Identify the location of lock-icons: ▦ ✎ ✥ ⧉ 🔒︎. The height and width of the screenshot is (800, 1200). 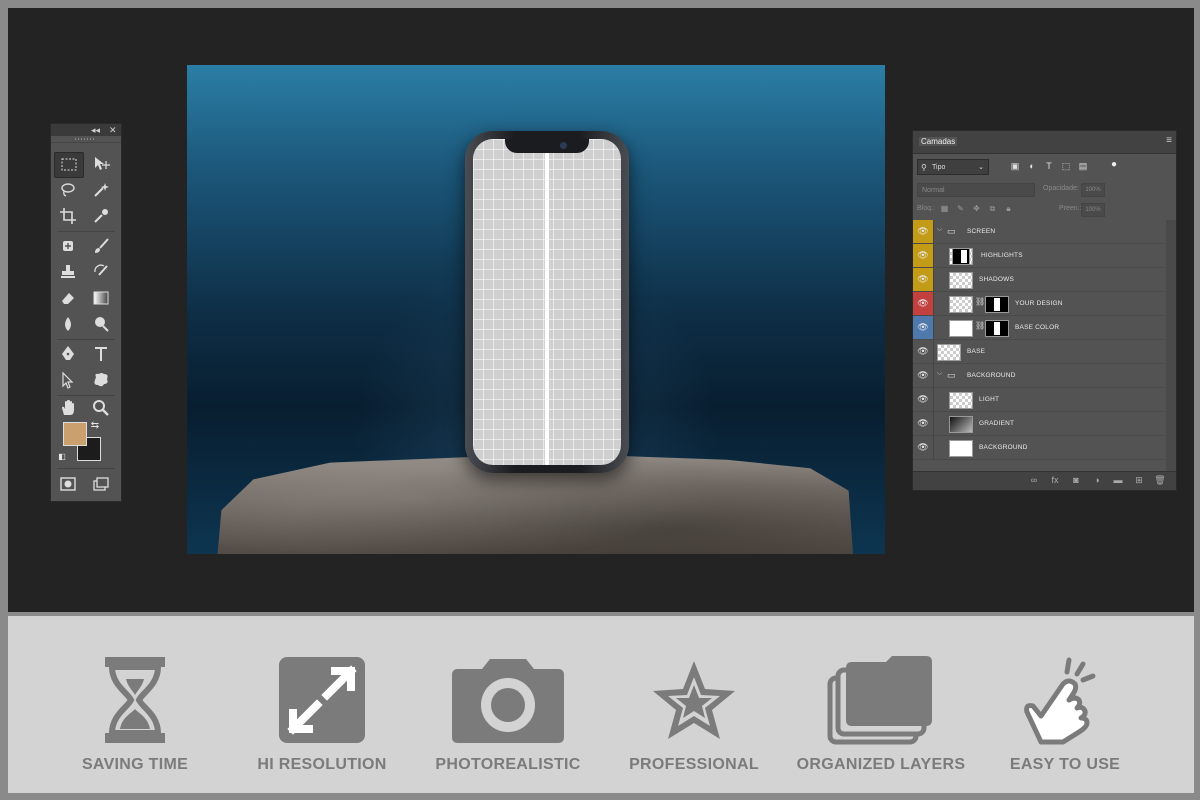
(976, 208).